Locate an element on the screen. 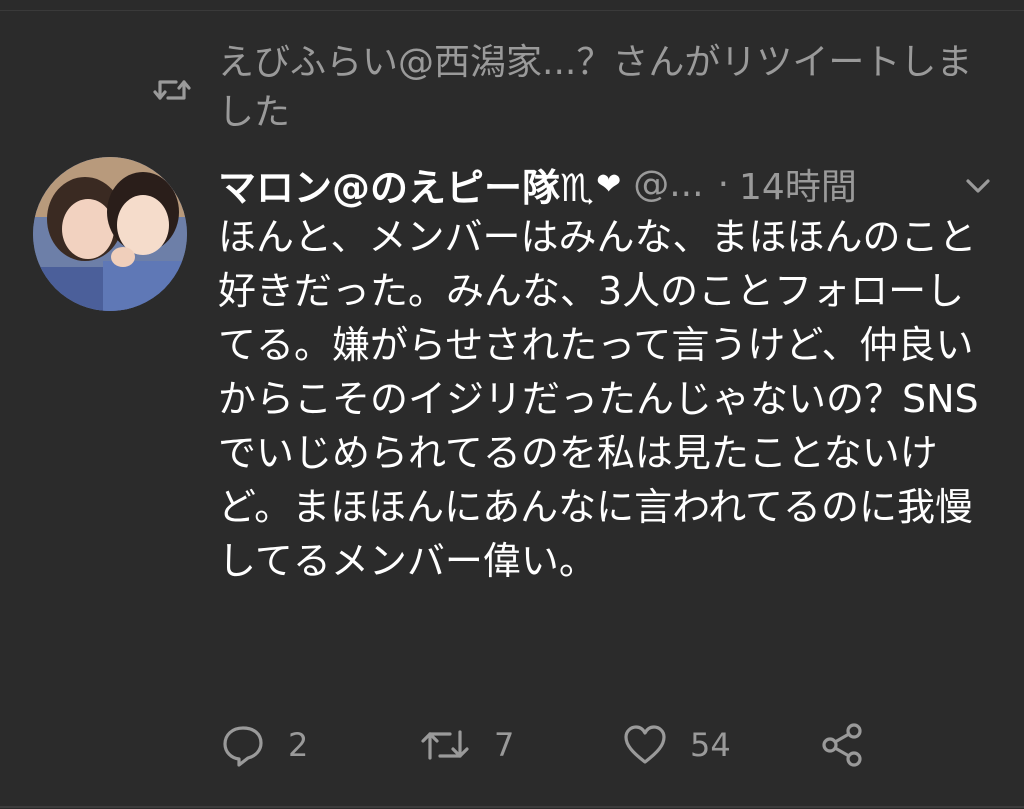 The width and height of the screenshot is (1024, 809). like-count: 54 is located at coordinates (710, 745).